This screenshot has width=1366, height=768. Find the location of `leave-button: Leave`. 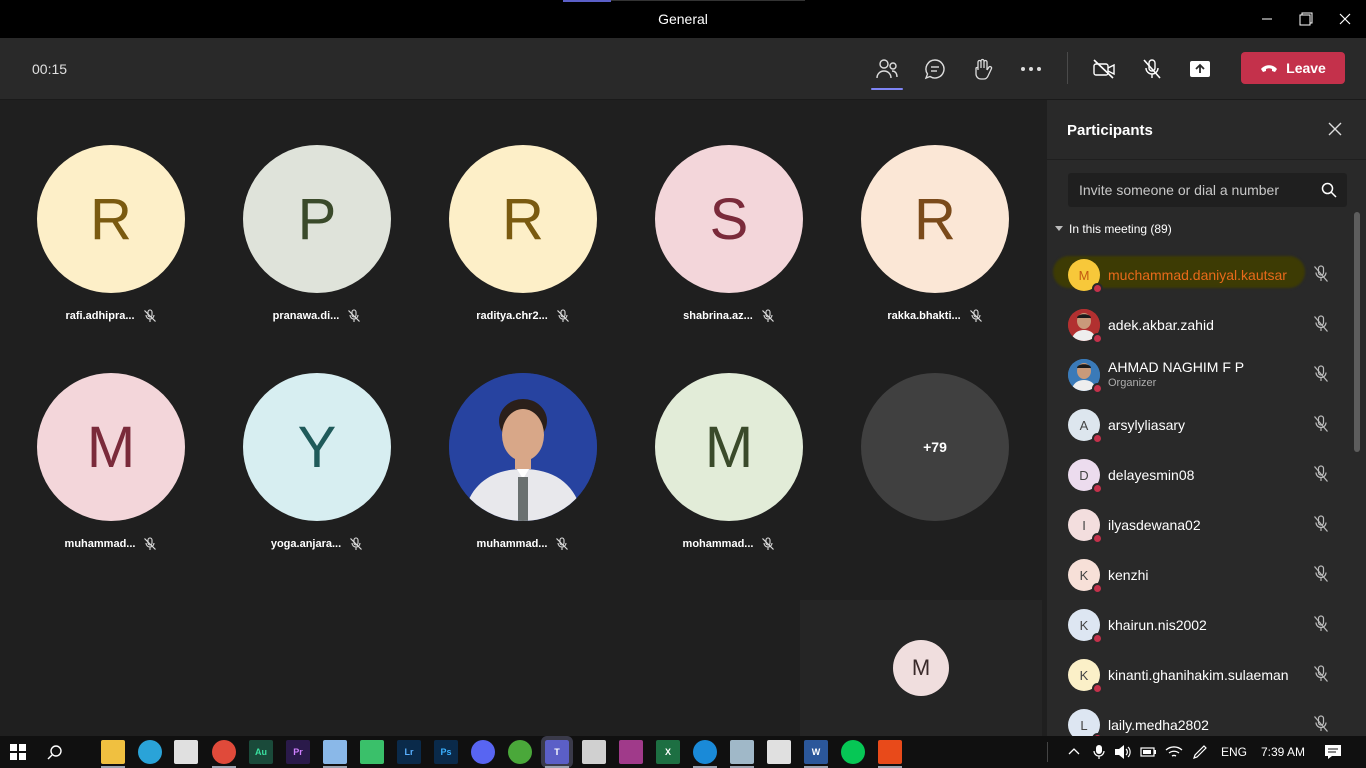

leave-button: Leave is located at coordinates (1293, 68).